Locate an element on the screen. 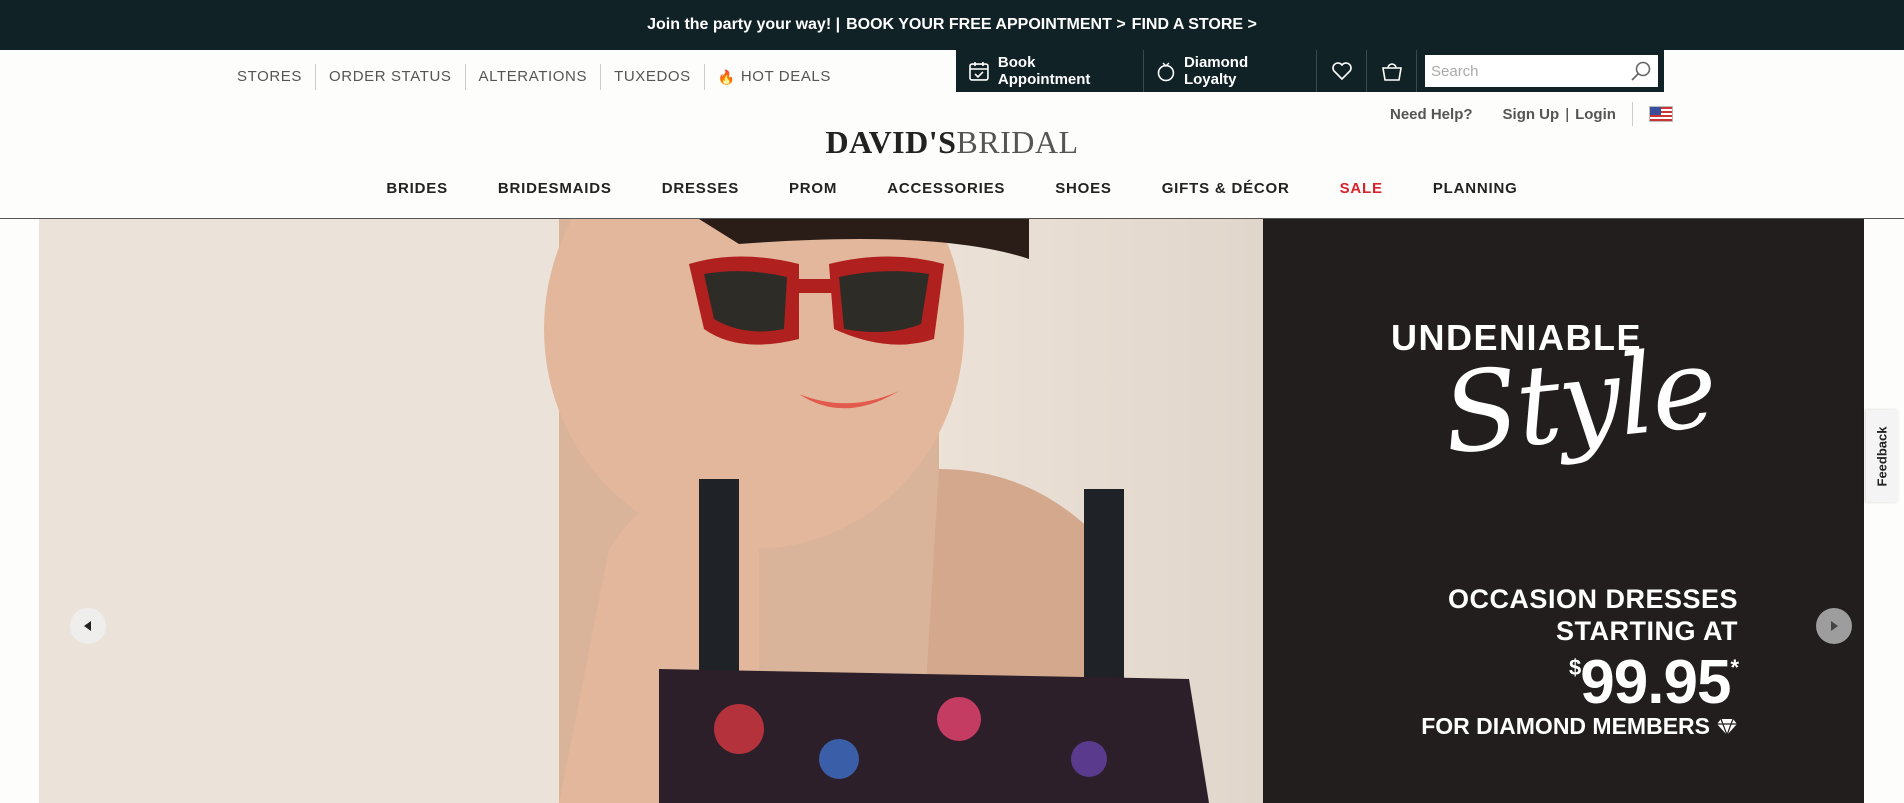  nav-planning: PLANNING is located at coordinates (1475, 198).